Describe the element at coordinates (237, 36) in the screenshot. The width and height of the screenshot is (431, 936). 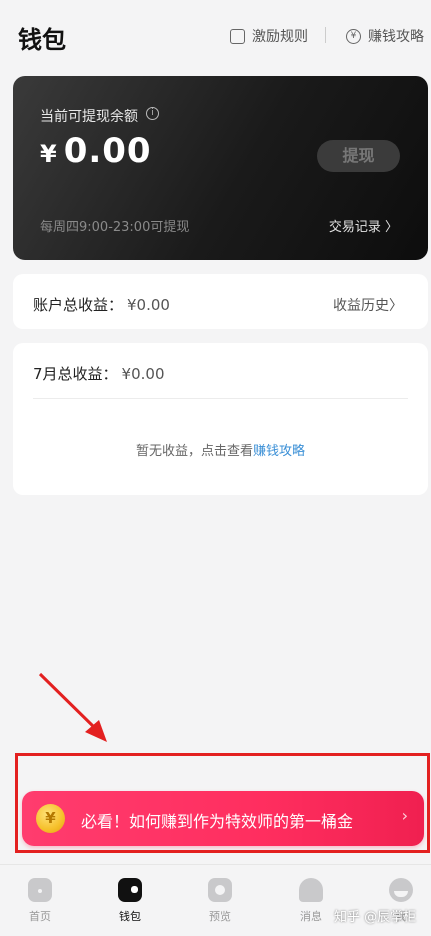
I see `document-icon` at that location.